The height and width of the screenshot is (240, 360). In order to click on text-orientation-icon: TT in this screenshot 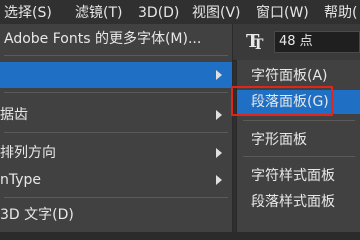, I will do `click(257, 42)`.